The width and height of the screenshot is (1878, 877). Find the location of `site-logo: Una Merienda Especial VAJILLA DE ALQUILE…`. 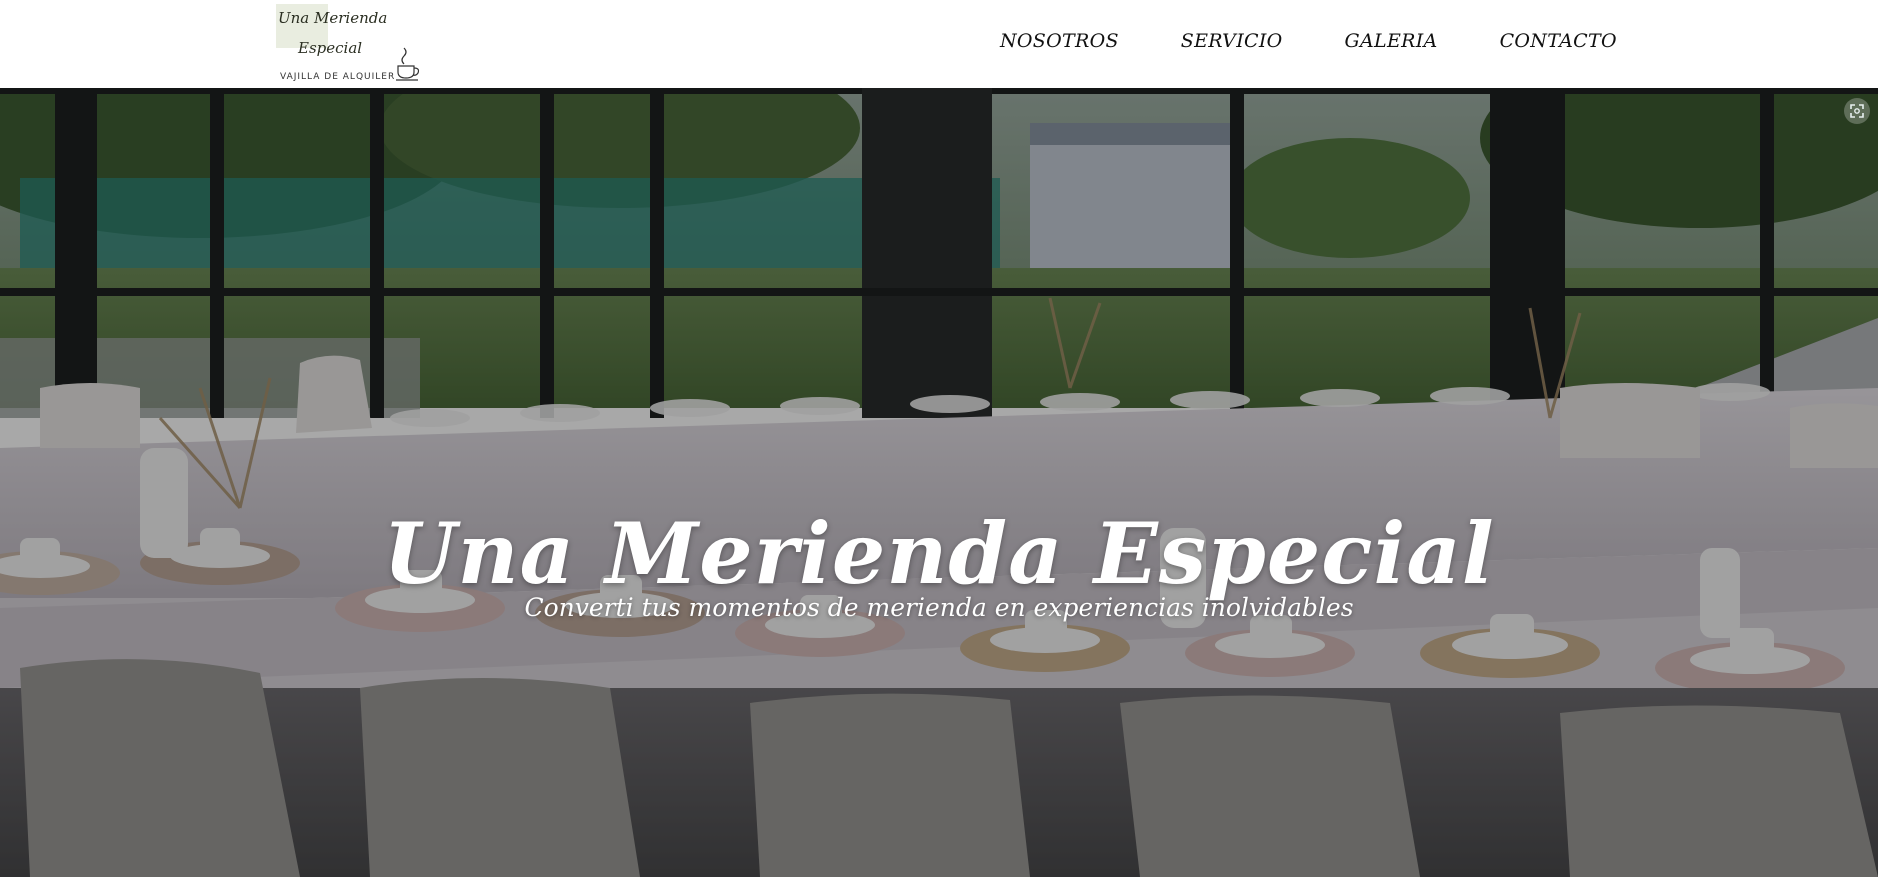

site-logo: Una Merienda Especial VAJILLA DE ALQUILE… is located at coordinates (346, 44).